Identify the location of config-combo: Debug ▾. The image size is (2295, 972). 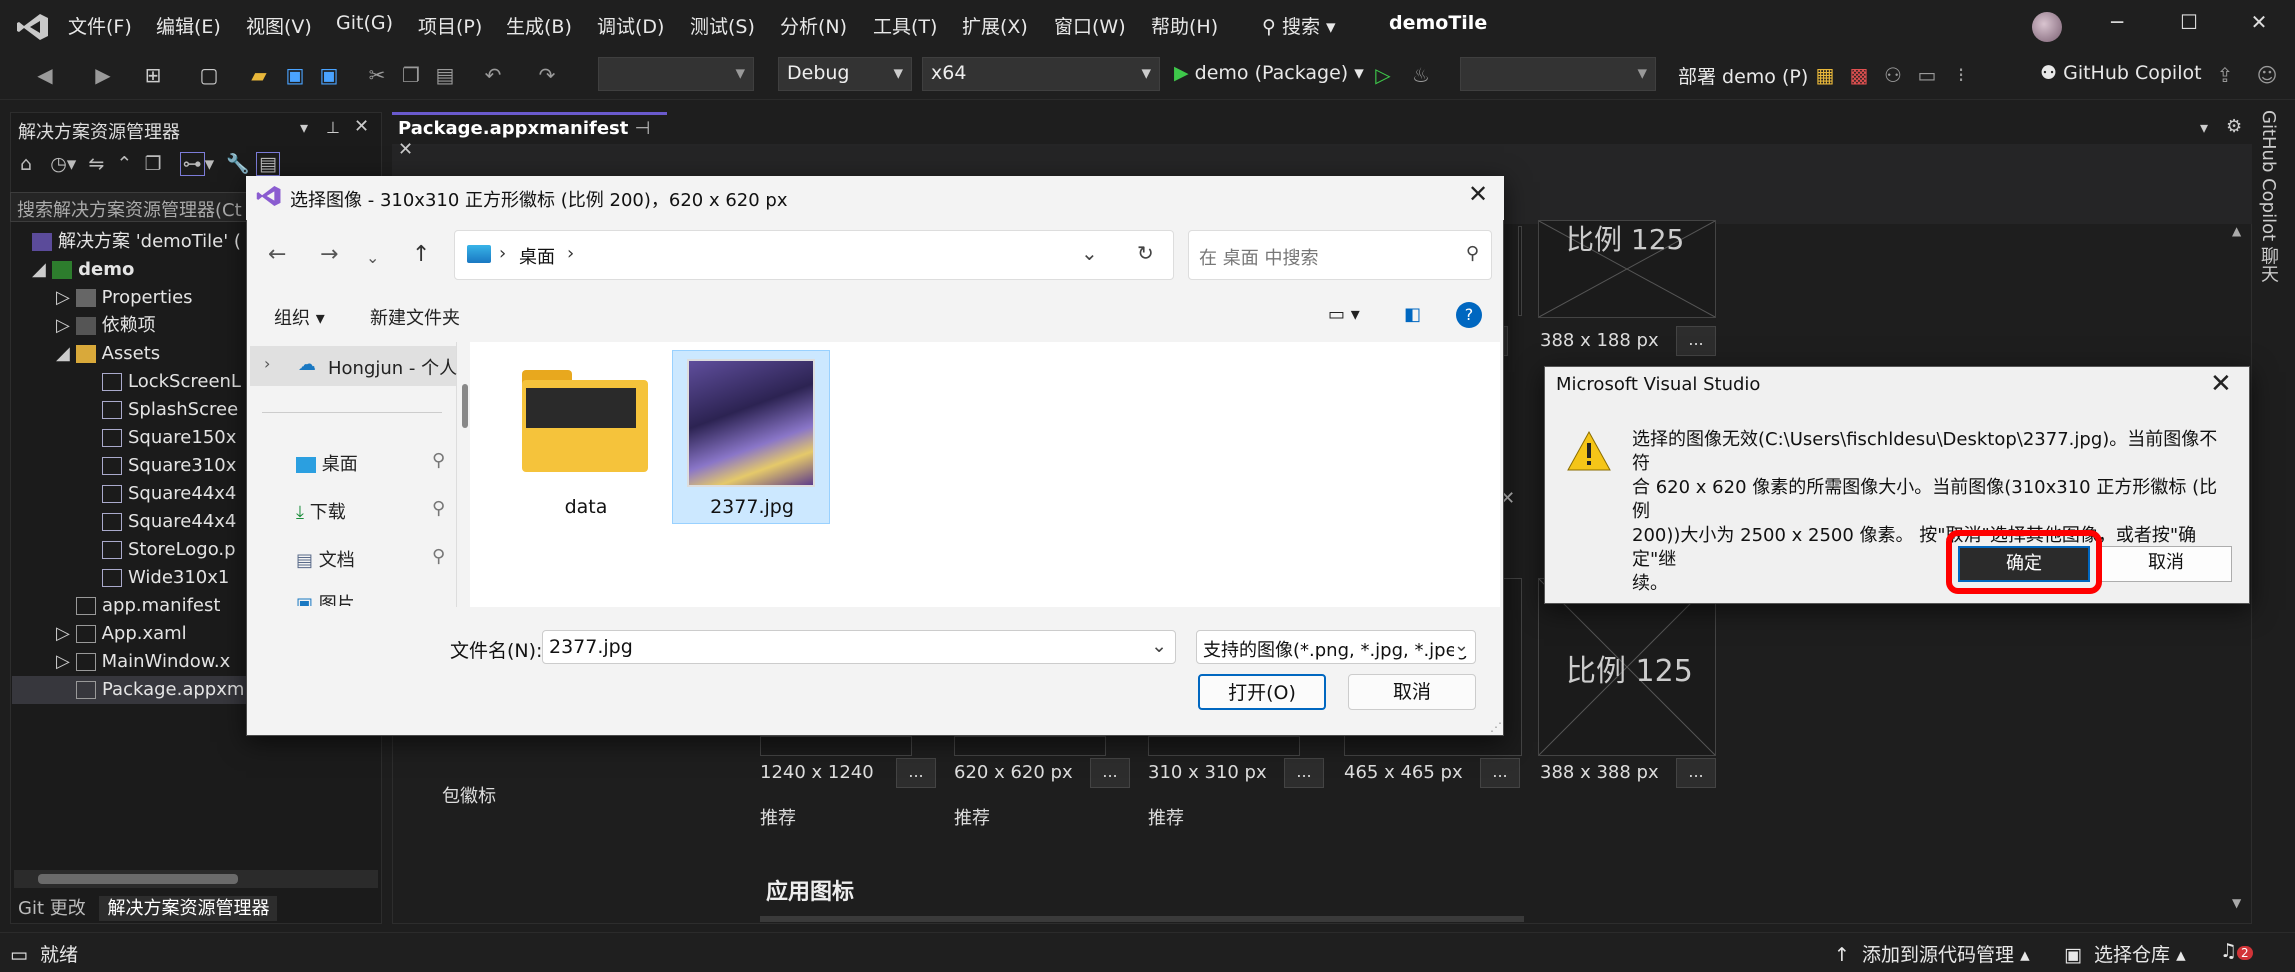
(845, 74).